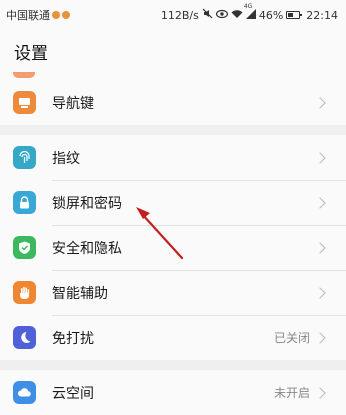  What do you see at coordinates (24, 75) in the screenshot?
I see `scrolled-item-icon` at bounding box center [24, 75].